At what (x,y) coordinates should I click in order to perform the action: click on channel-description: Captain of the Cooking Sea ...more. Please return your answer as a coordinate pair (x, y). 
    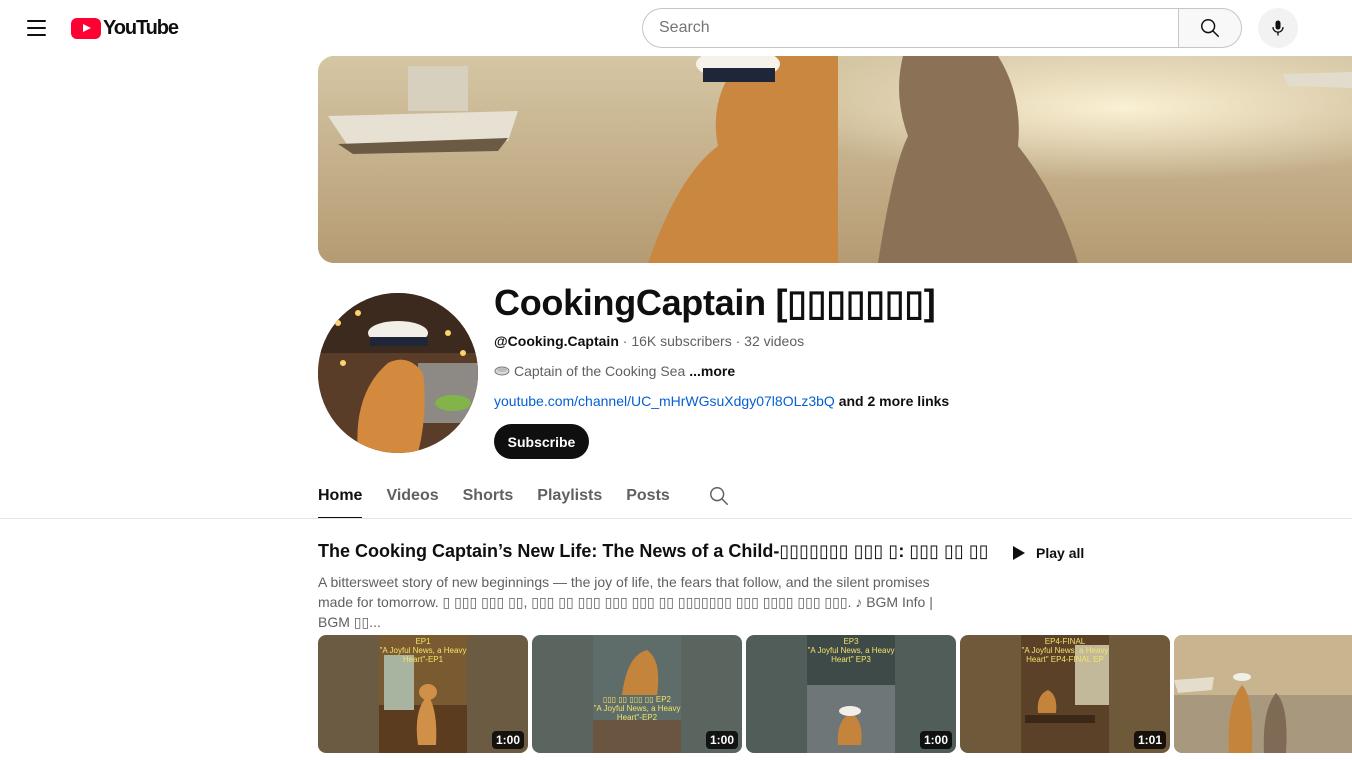
    Looking at the image, I should click on (614, 371).